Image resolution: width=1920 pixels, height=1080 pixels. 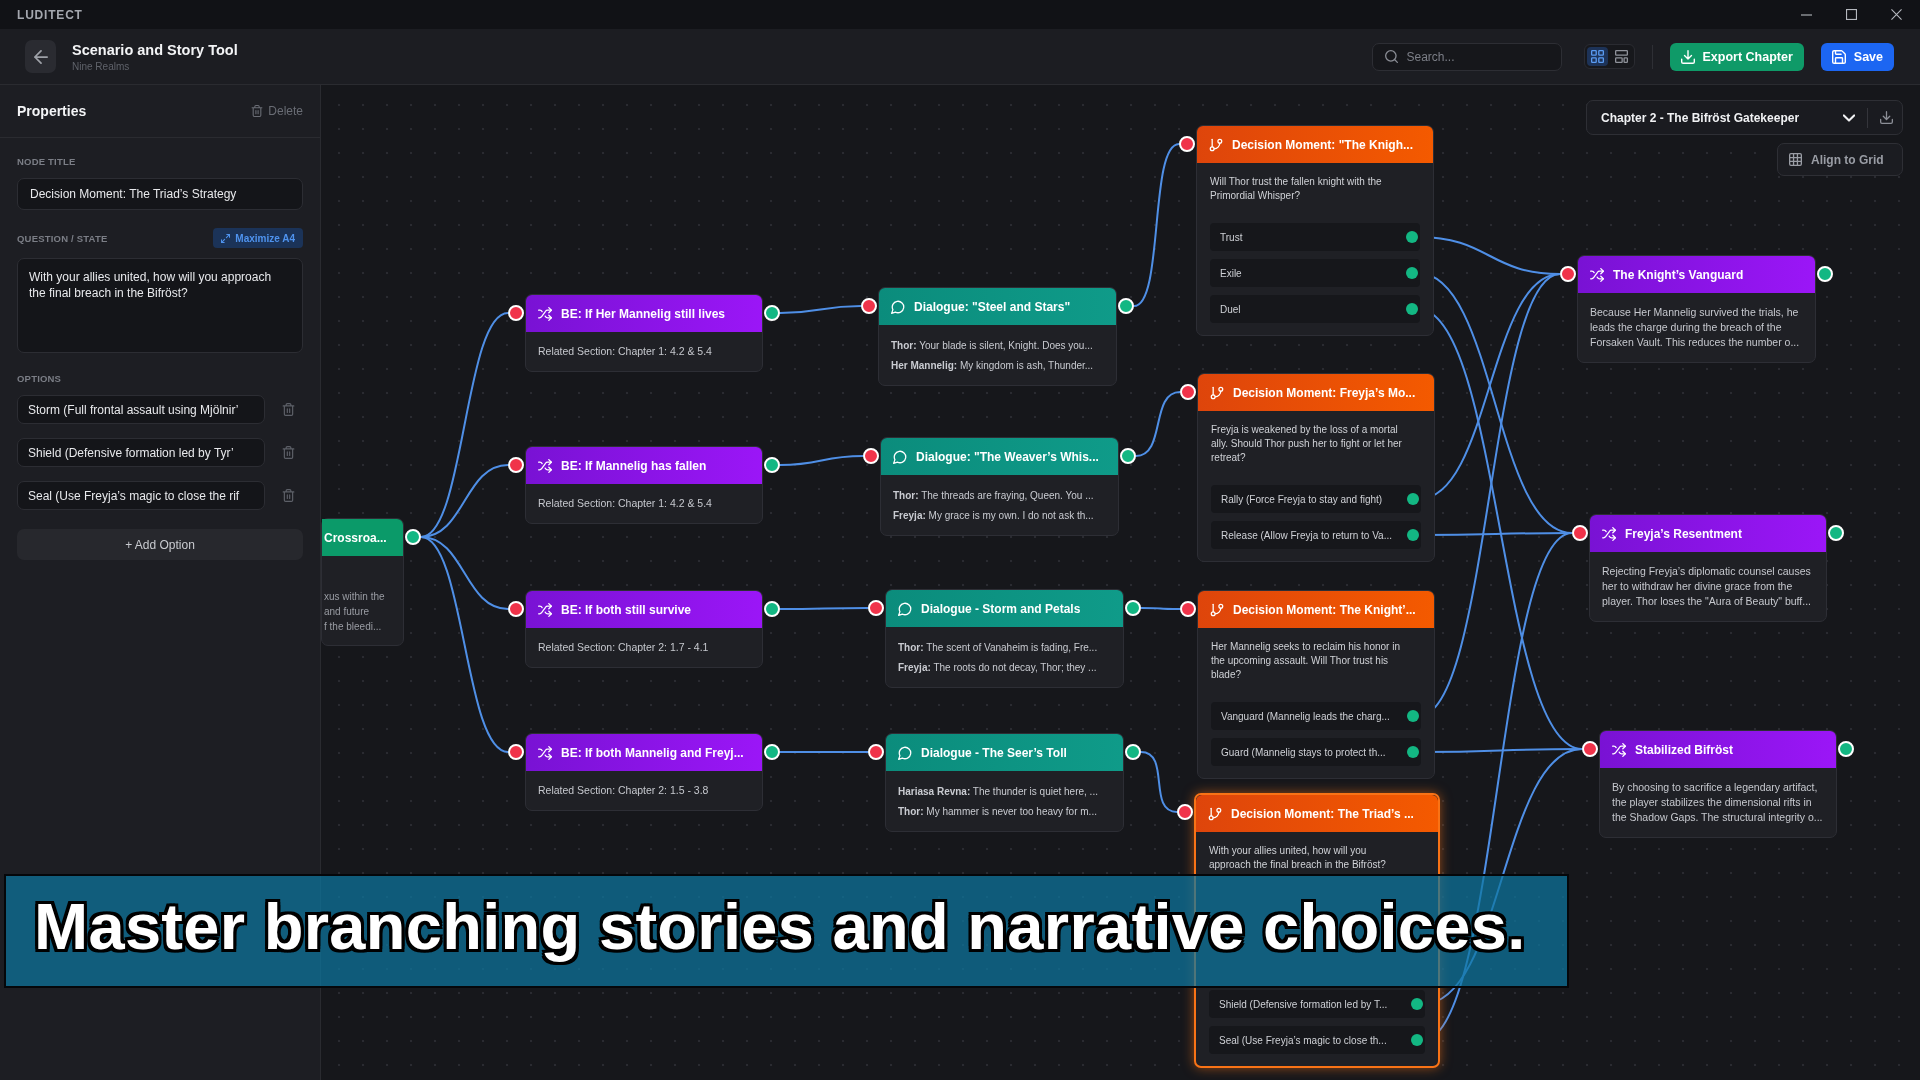 I want to click on node-title: Freyja’s Resentment, so click(x=1683, y=533).